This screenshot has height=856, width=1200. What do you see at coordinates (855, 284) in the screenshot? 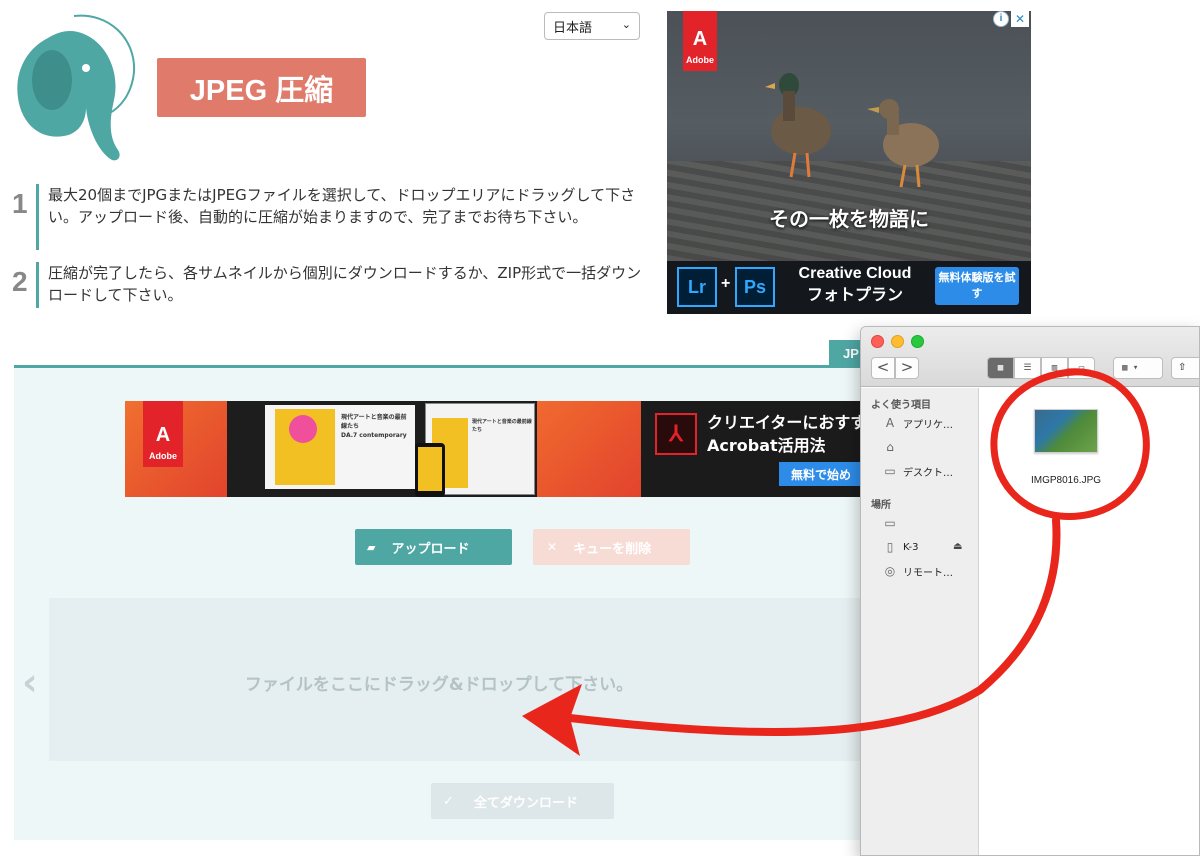
I see `ad-headline: Creative Cloud フォトプラン` at bounding box center [855, 284].